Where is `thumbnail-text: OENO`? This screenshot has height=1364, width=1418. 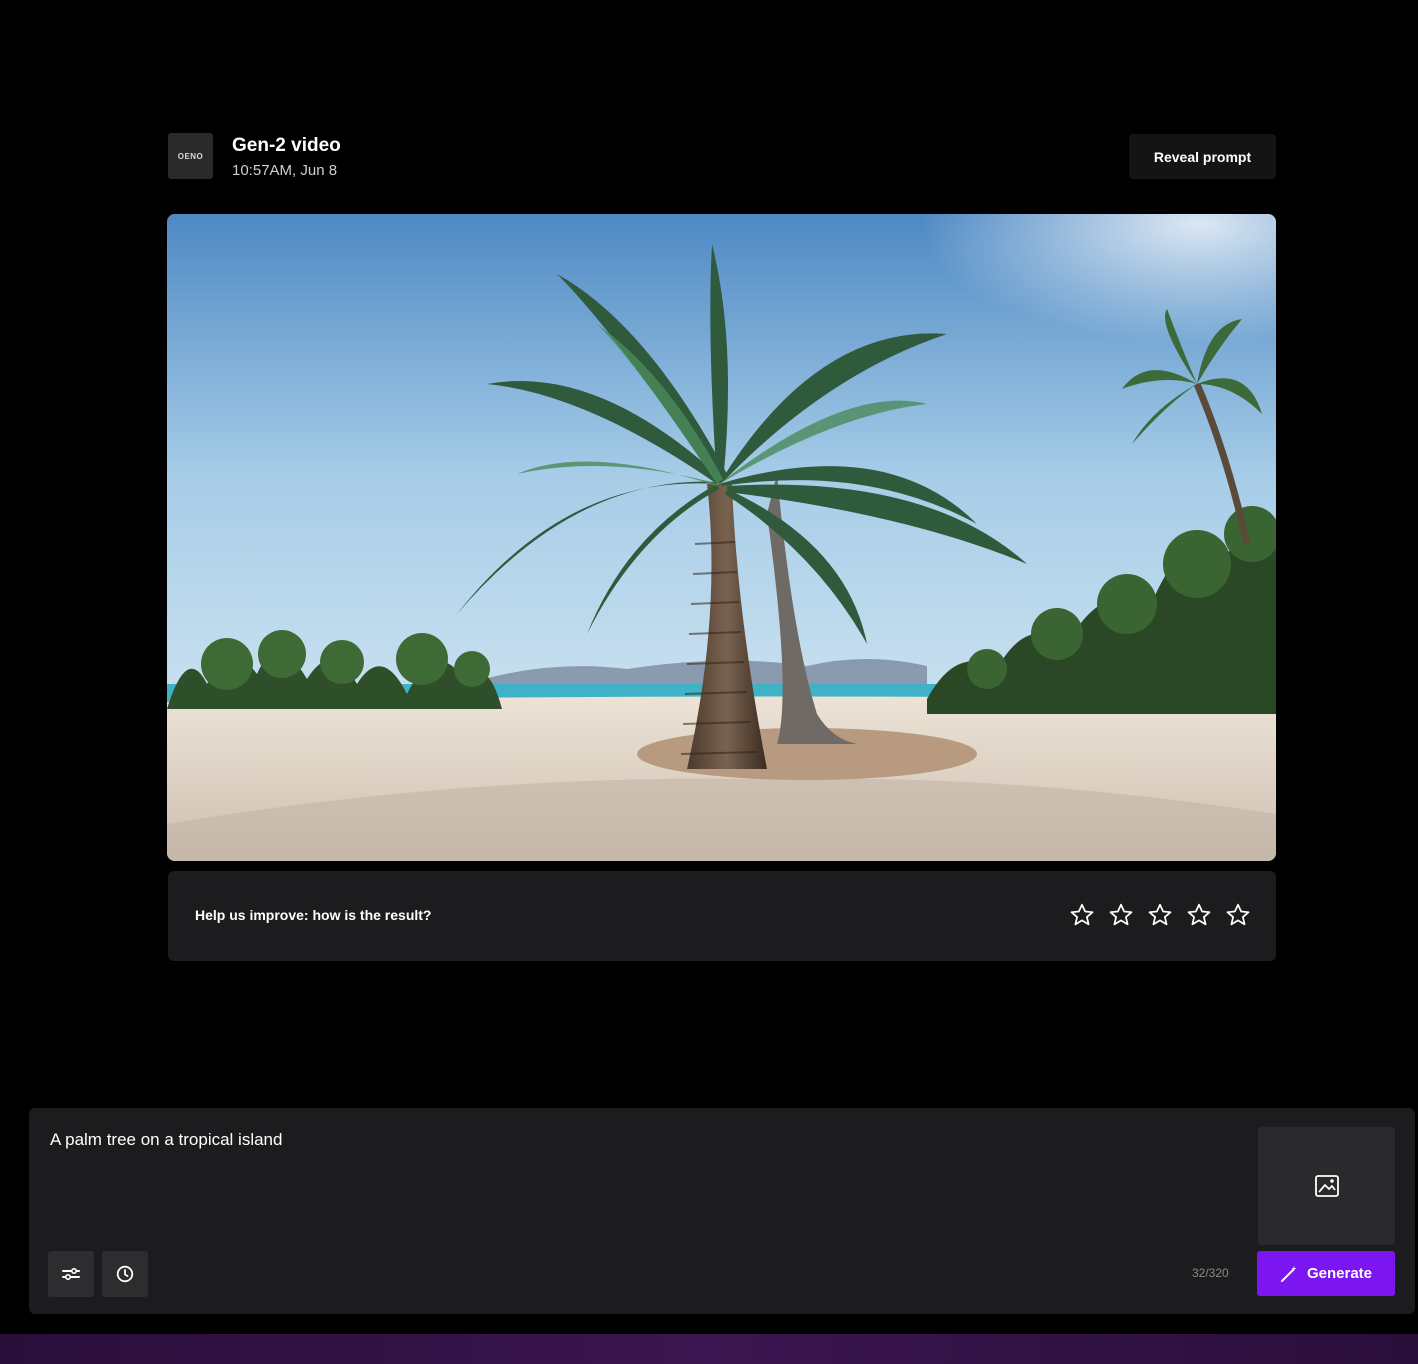
thumbnail-text: OENO is located at coordinates (190, 156).